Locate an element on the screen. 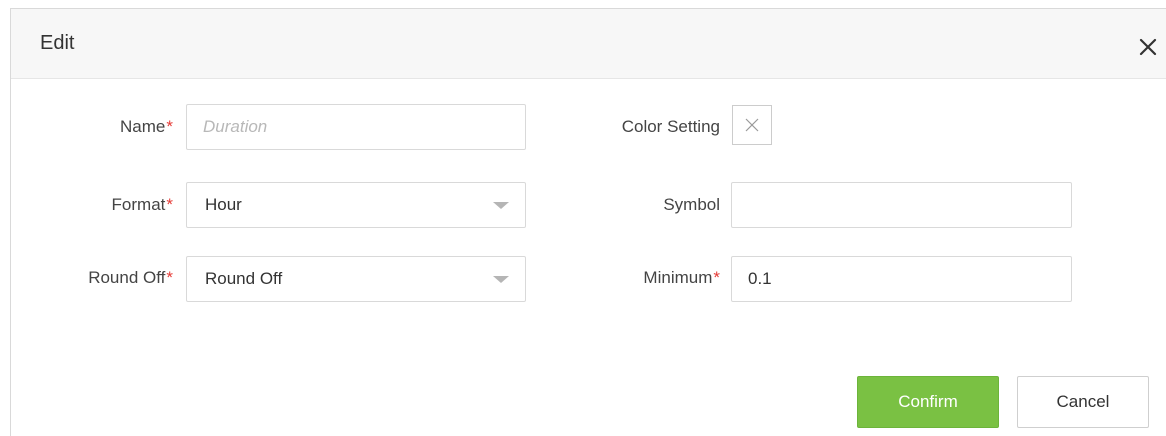  symbol-field is located at coordinates (901, 205).